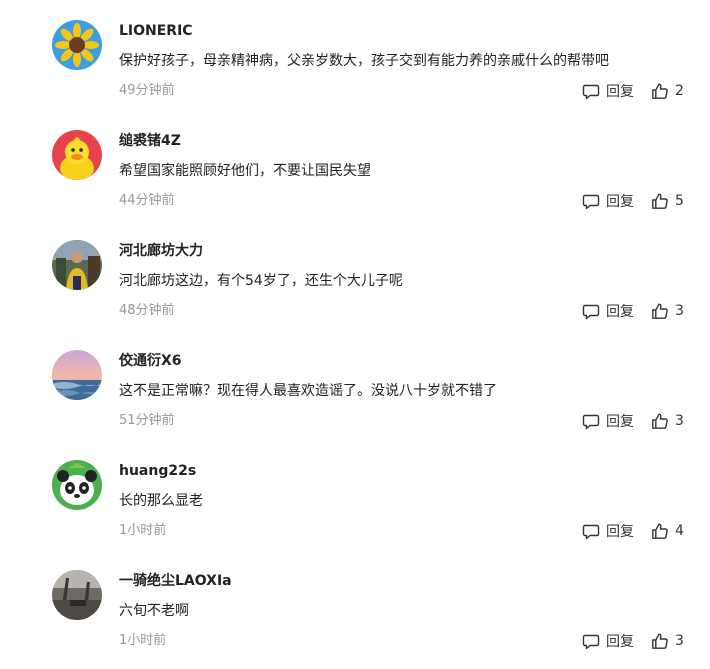 This screenshot has height=669, width=710. I want to click on like-count: 2, so click(679, 91).